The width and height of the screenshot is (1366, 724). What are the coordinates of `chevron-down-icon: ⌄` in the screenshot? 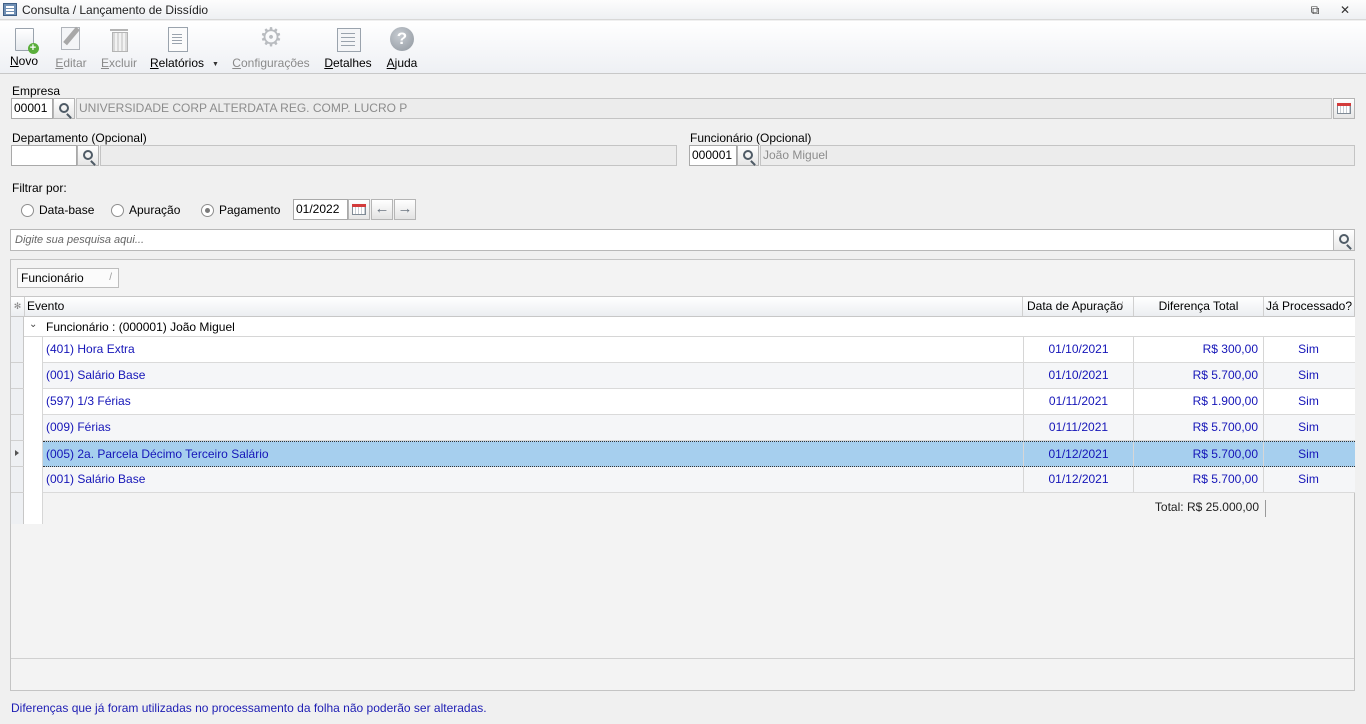 It's located at (33, 324).